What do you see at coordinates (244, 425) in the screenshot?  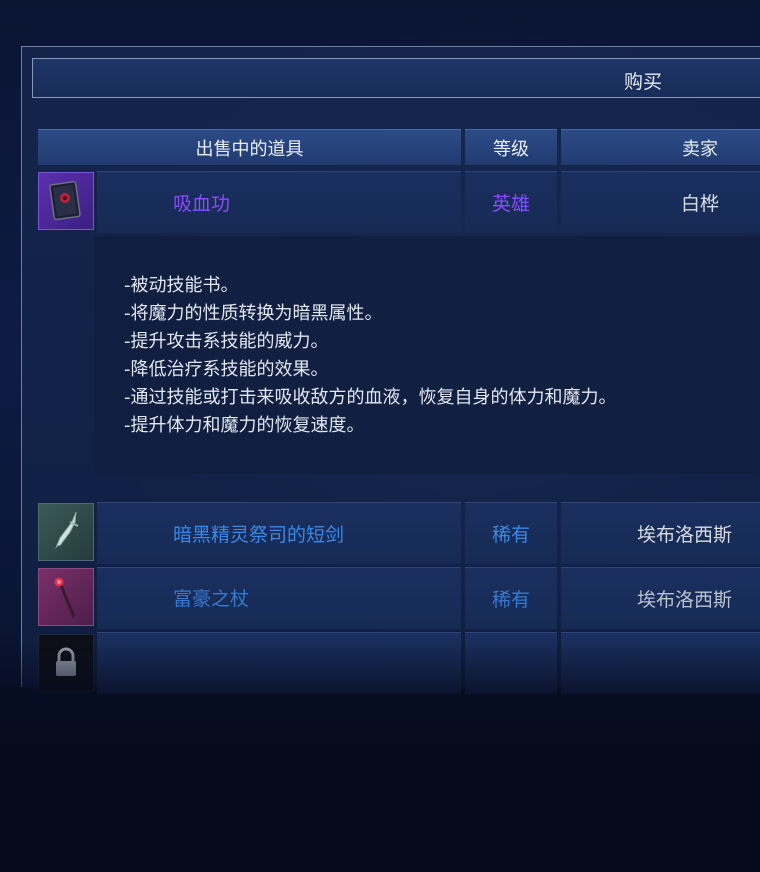 I see `description-line: -提升体力和魔力的恢复速度。` at bounding box center [244, 425].